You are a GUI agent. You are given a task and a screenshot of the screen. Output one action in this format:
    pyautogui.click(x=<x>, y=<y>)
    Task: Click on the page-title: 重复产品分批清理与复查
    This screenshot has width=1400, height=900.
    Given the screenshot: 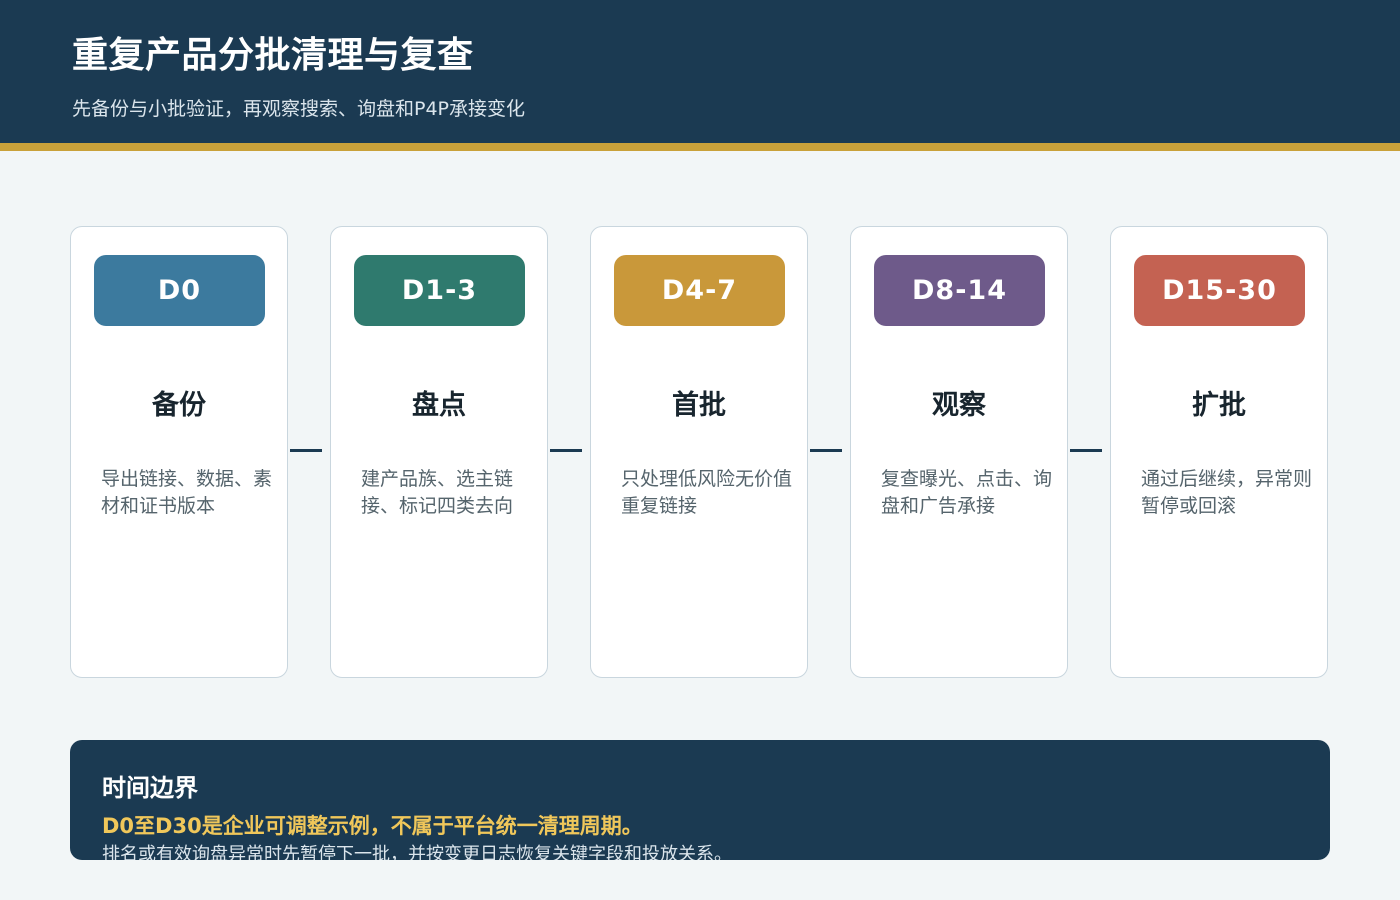 What is the action you would take?
    pyautogui.click(x=273, y=55)
    